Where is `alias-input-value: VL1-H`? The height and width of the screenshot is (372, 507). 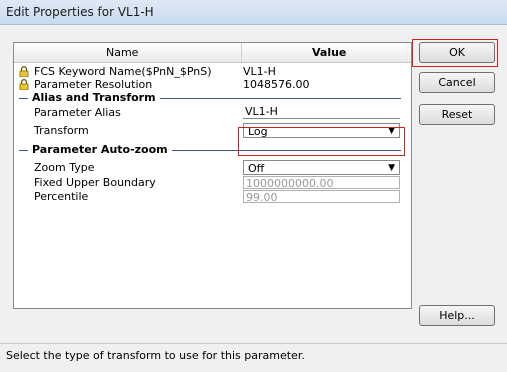
alias-input-value: VL1-H is located at coordinates (261, 111).